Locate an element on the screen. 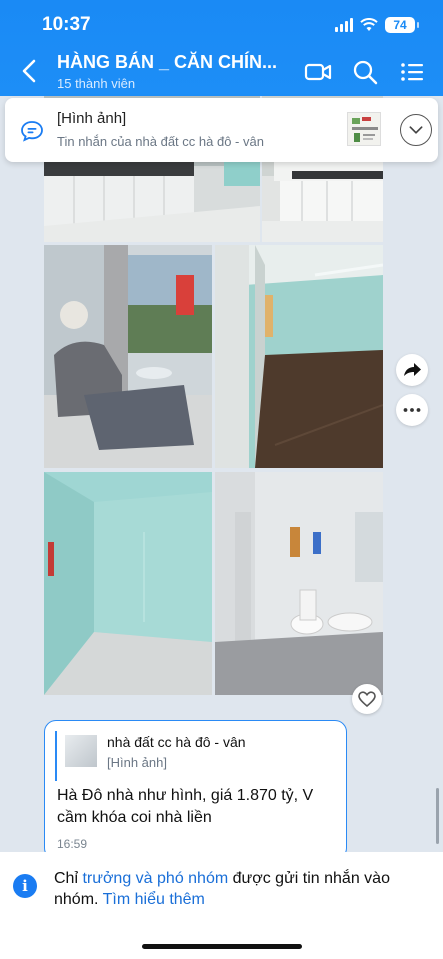 The height and width of the screenshot is (959, 443). scrollbar is located at coordinates (437, 816).